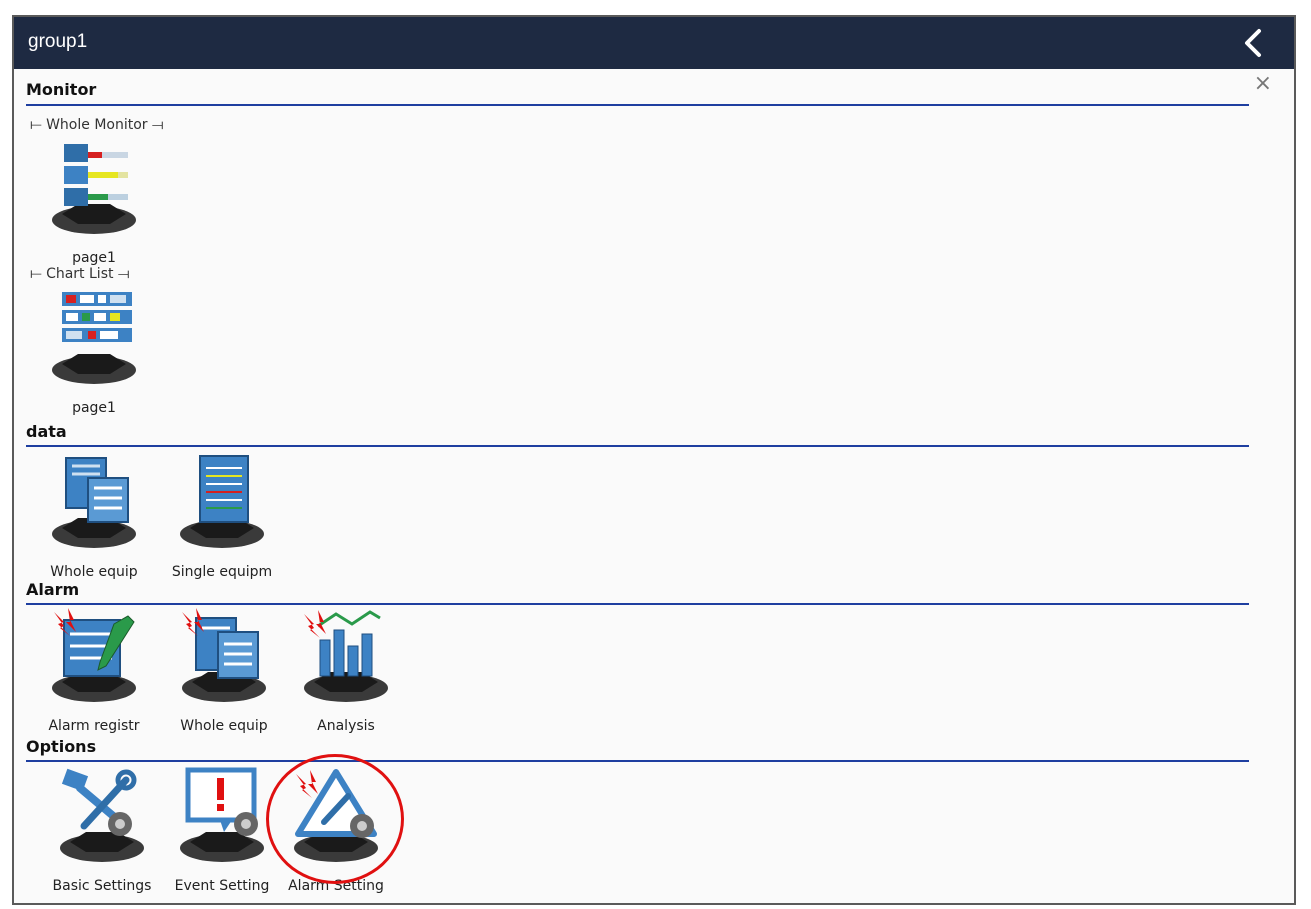  Describe the element at coordinates (46, 431) in the screenshot. I see `section-title-data: data` at that location.